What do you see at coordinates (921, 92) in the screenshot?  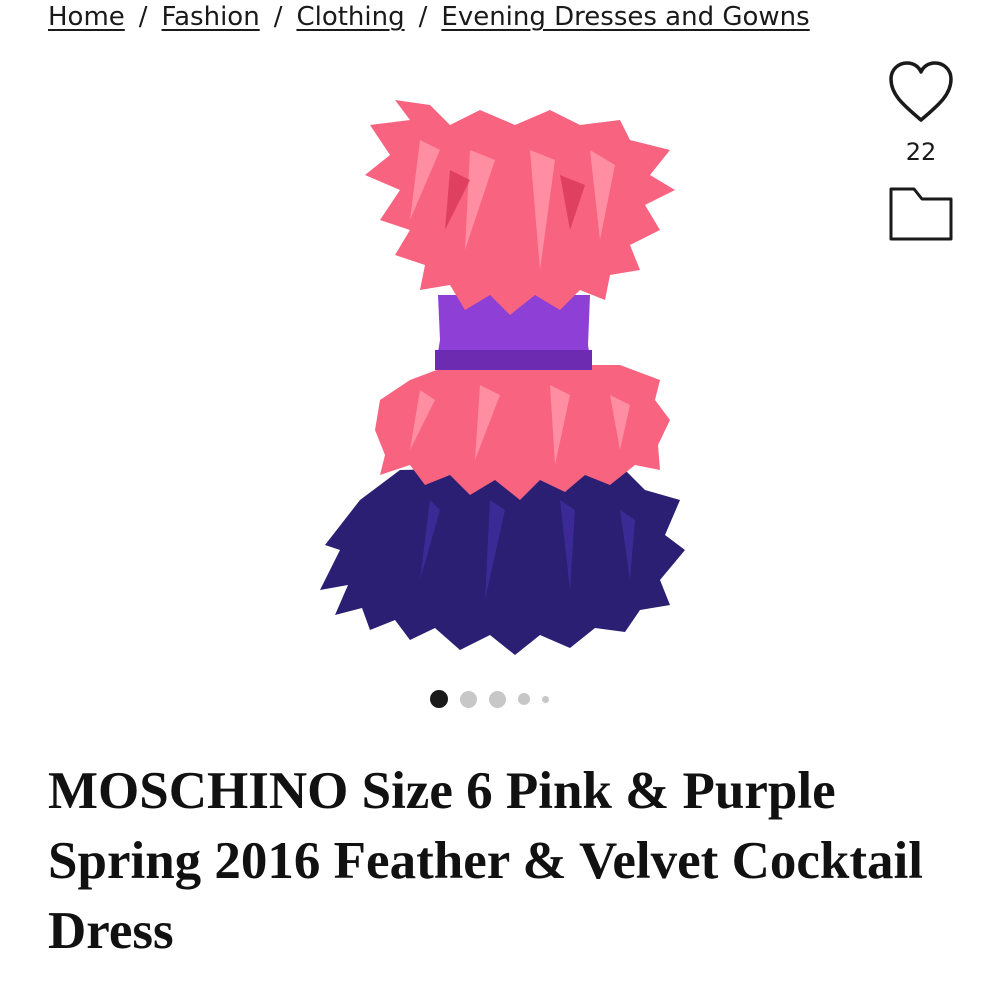 I see `heart-icon` at bounding box center [921, 92].